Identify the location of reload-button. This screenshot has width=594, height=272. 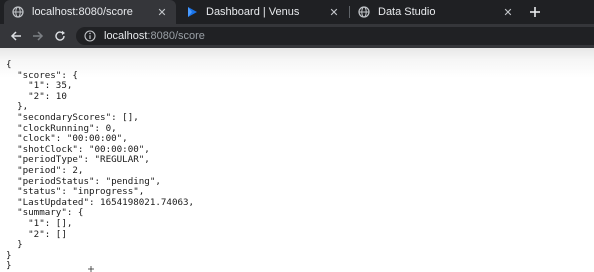
(60, 36).